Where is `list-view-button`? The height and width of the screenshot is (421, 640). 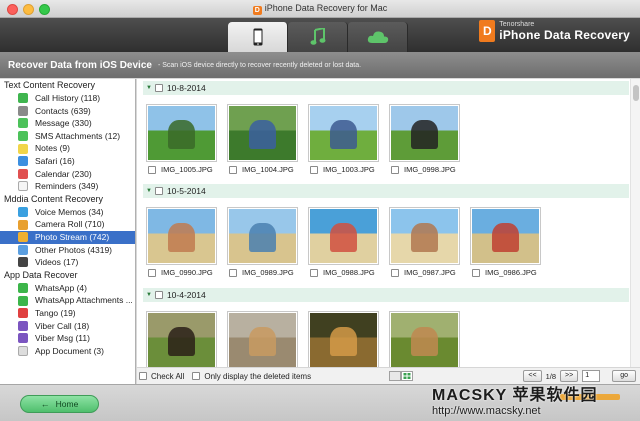 list-view-button is located at coordinates (395, 376).